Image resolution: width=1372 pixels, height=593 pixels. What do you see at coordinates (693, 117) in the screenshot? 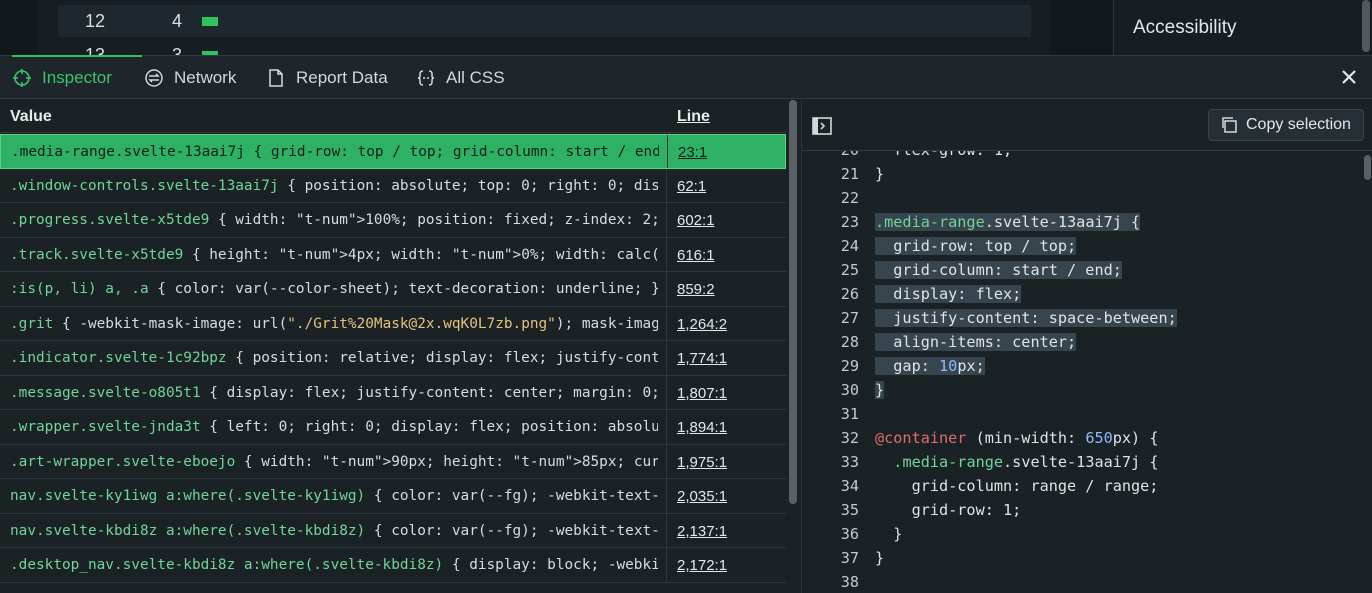
I see `column-header-line: Line` at bounding box center [693, 117].